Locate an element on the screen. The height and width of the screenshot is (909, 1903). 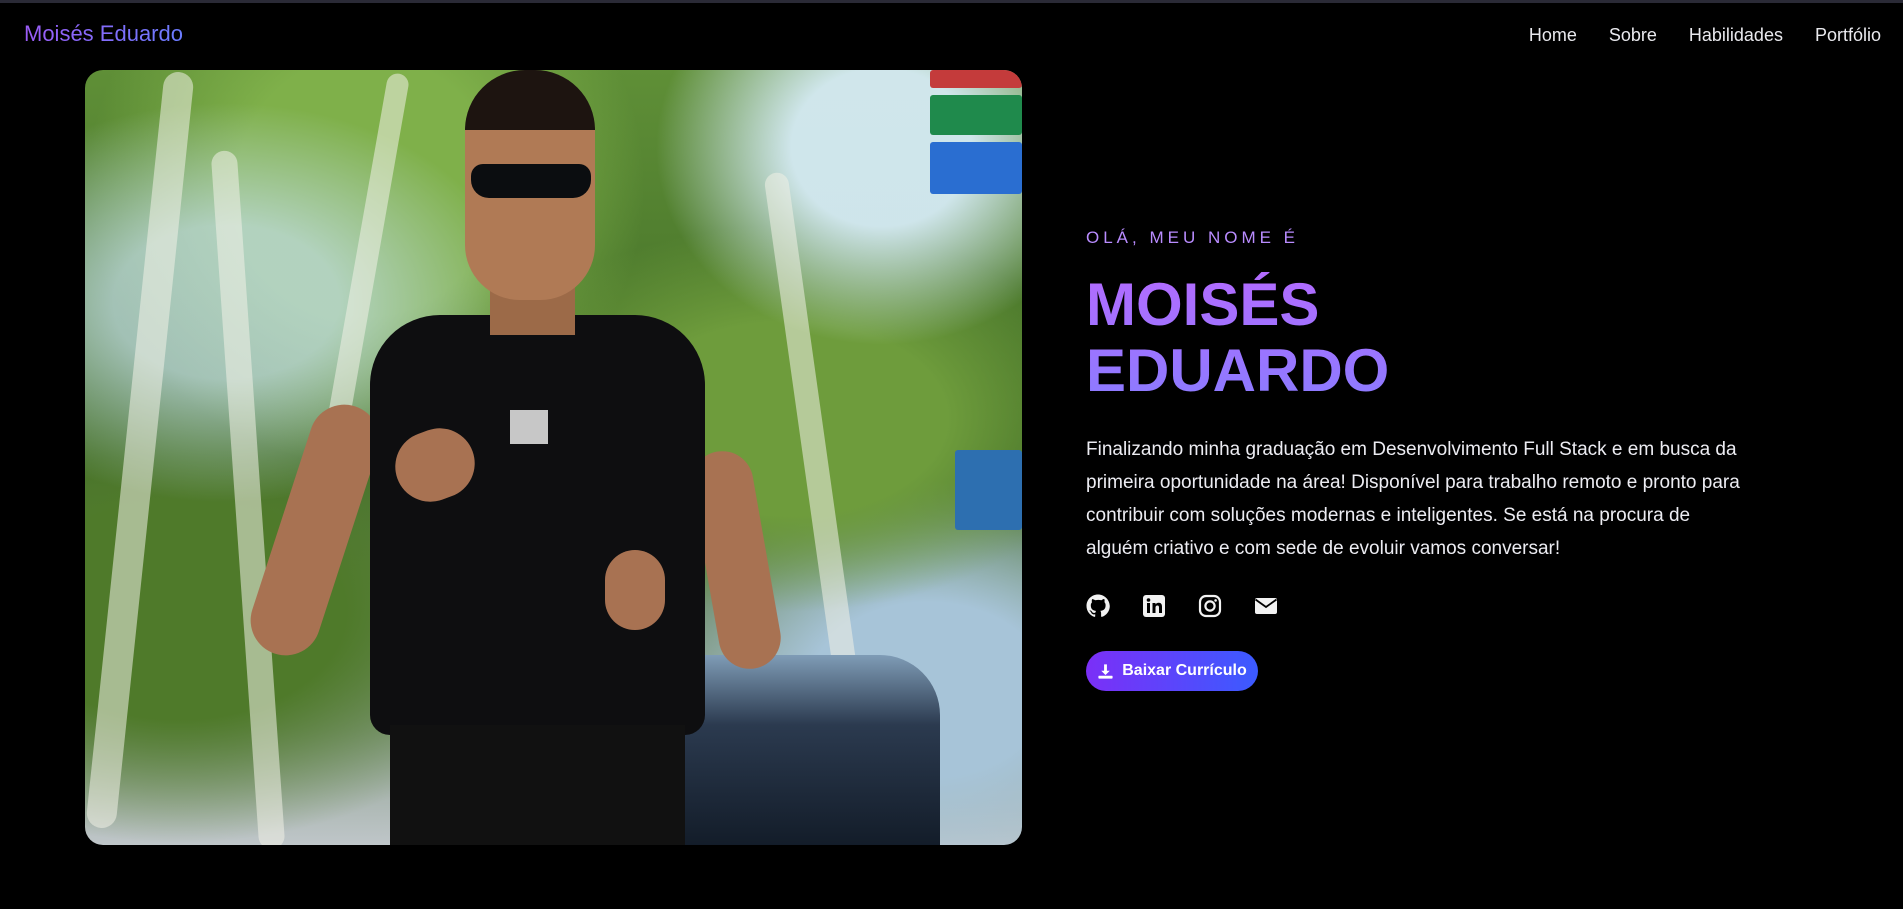
nav-home: Home is located at coordinates (1553, 35).